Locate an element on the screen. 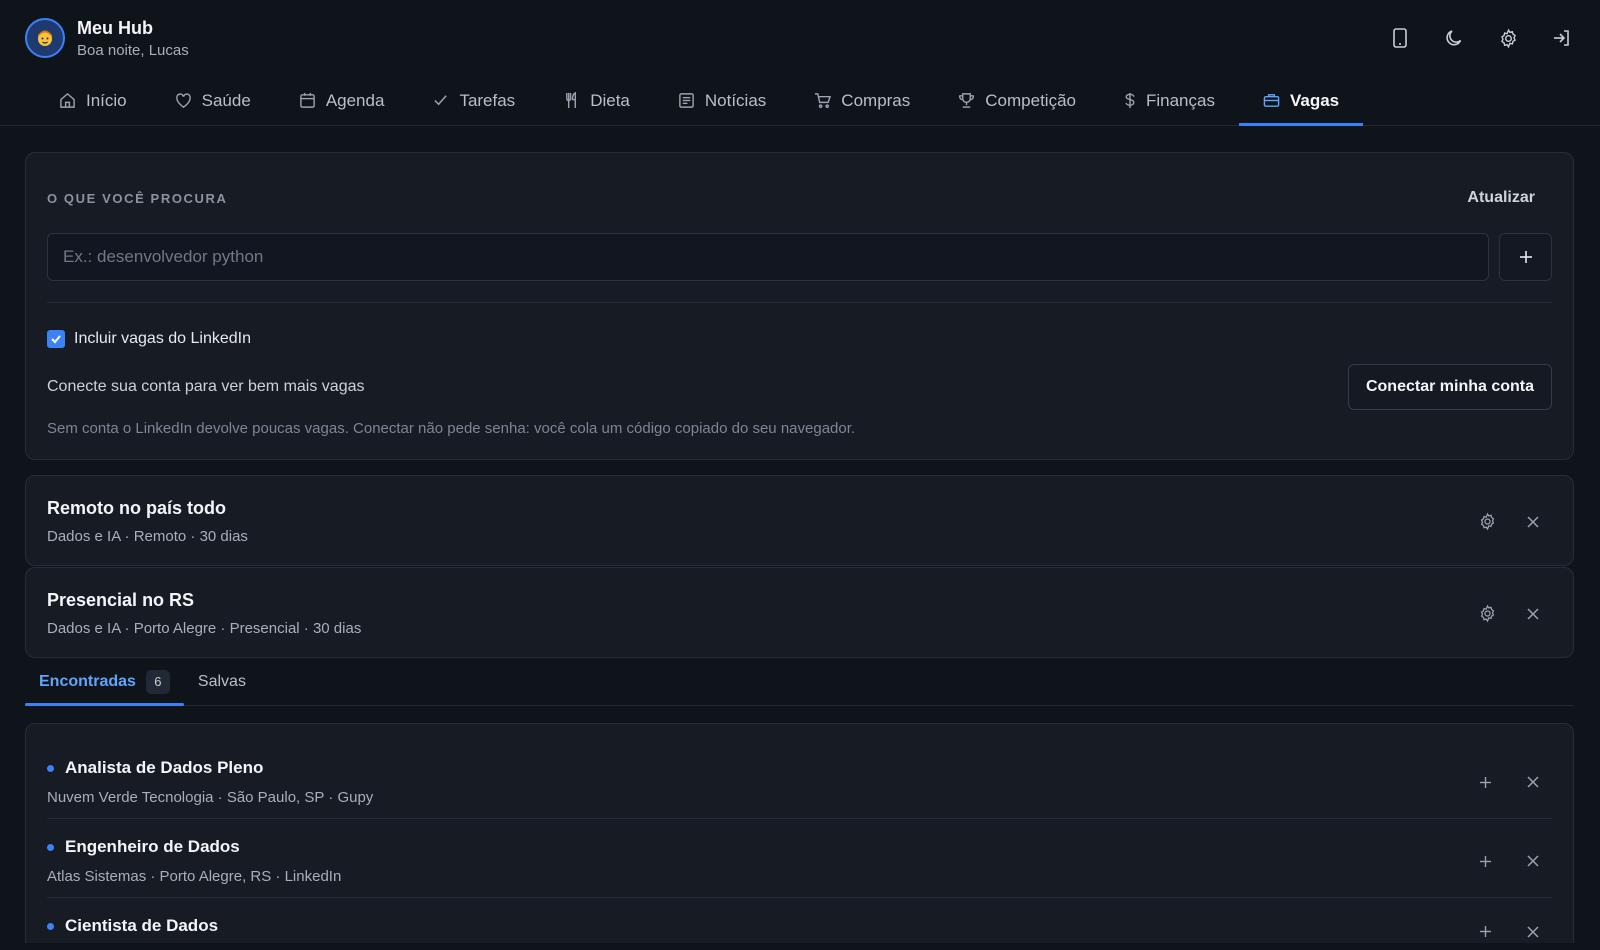  nav-item-competicao: Competição is located at coordinates (1017, 100).